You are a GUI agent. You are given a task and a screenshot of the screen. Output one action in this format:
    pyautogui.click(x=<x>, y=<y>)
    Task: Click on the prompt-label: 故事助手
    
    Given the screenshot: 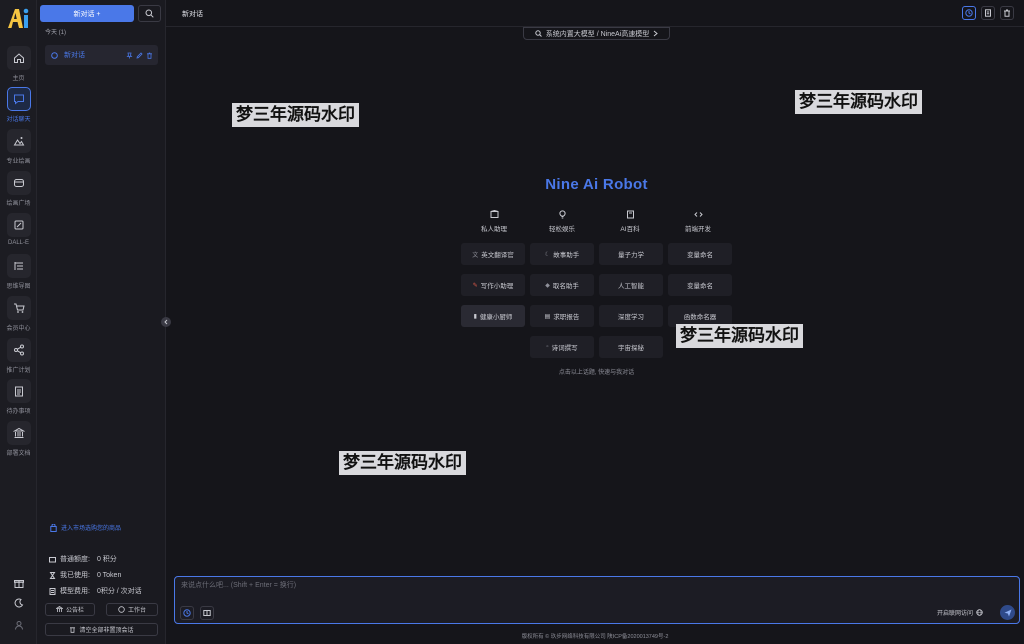 What is the action you would take?
    pyautogui.click(x=566, y=255)
    